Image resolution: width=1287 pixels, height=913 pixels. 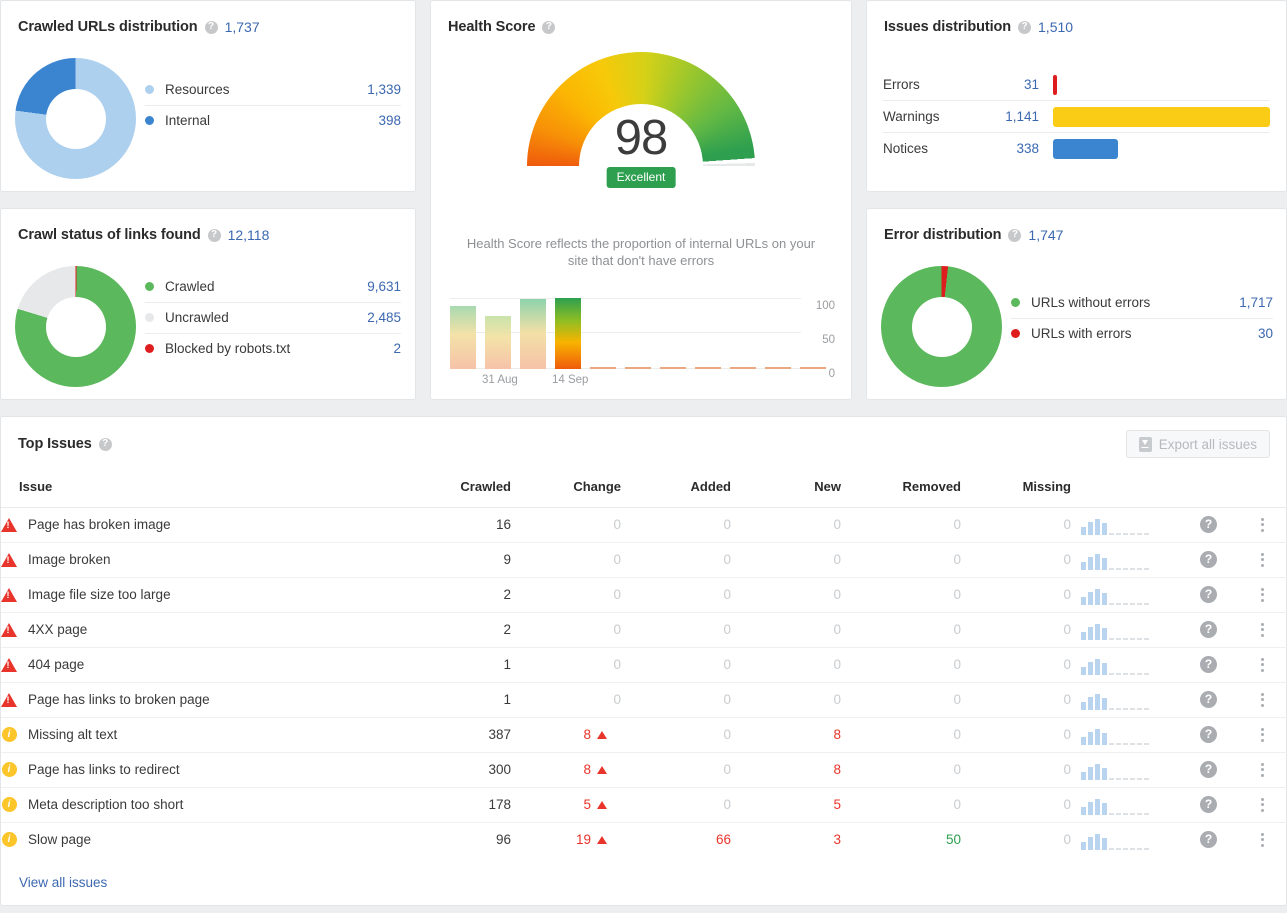 I want to click on column-header-removed: Removed, so click(x=901, y=489).